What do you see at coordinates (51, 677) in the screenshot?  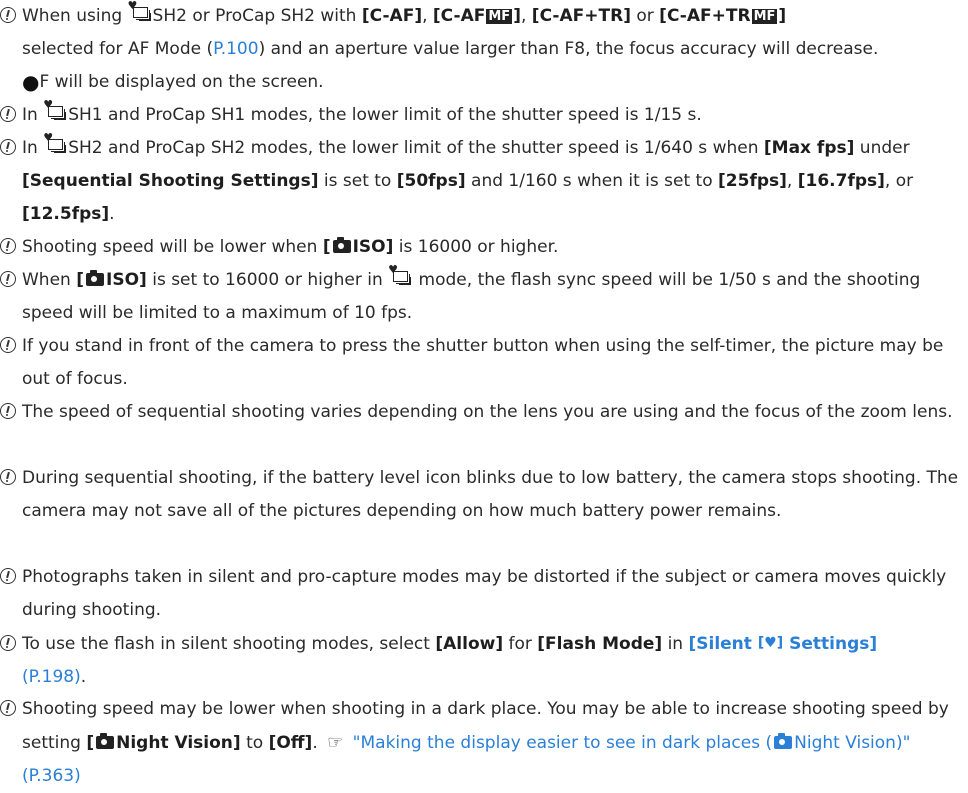 I see `page-link: (P.198)` at bounding box center [51, 677].